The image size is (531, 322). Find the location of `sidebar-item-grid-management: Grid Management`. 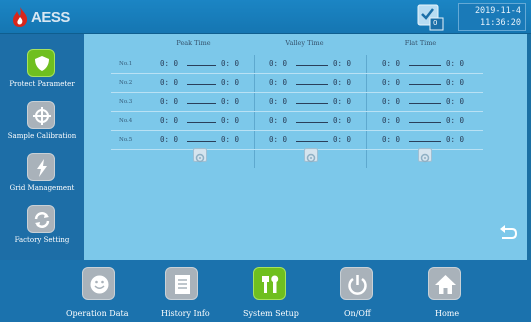

sidebar-item-grid-management: Grid Management is located at coordinates (42, 174).